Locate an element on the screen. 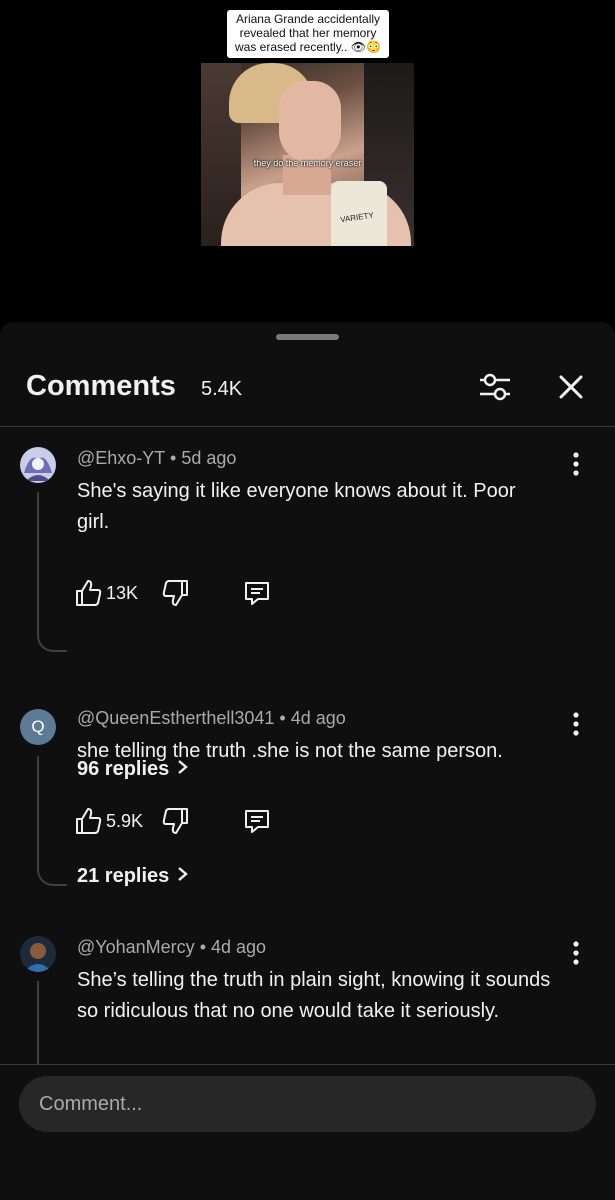 This screenshot has height=1200, width=615. comment-actions: 13K is located at coordinates (179, 594).